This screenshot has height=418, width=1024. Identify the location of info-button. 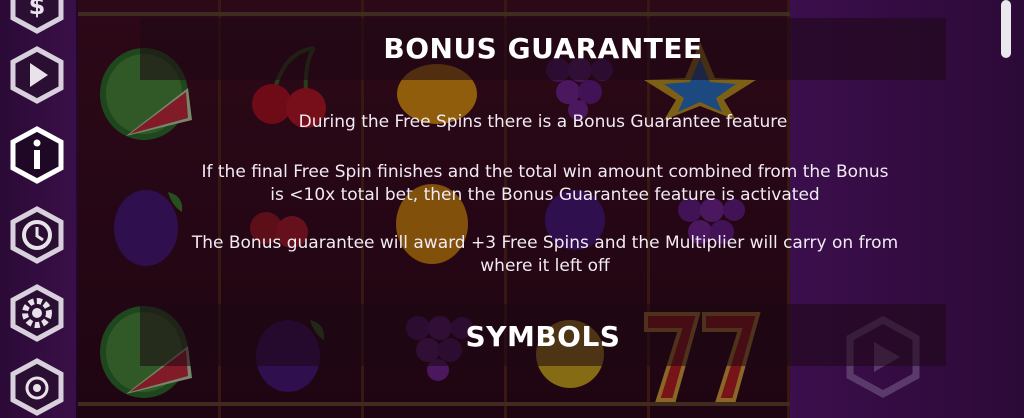
(37, 155).